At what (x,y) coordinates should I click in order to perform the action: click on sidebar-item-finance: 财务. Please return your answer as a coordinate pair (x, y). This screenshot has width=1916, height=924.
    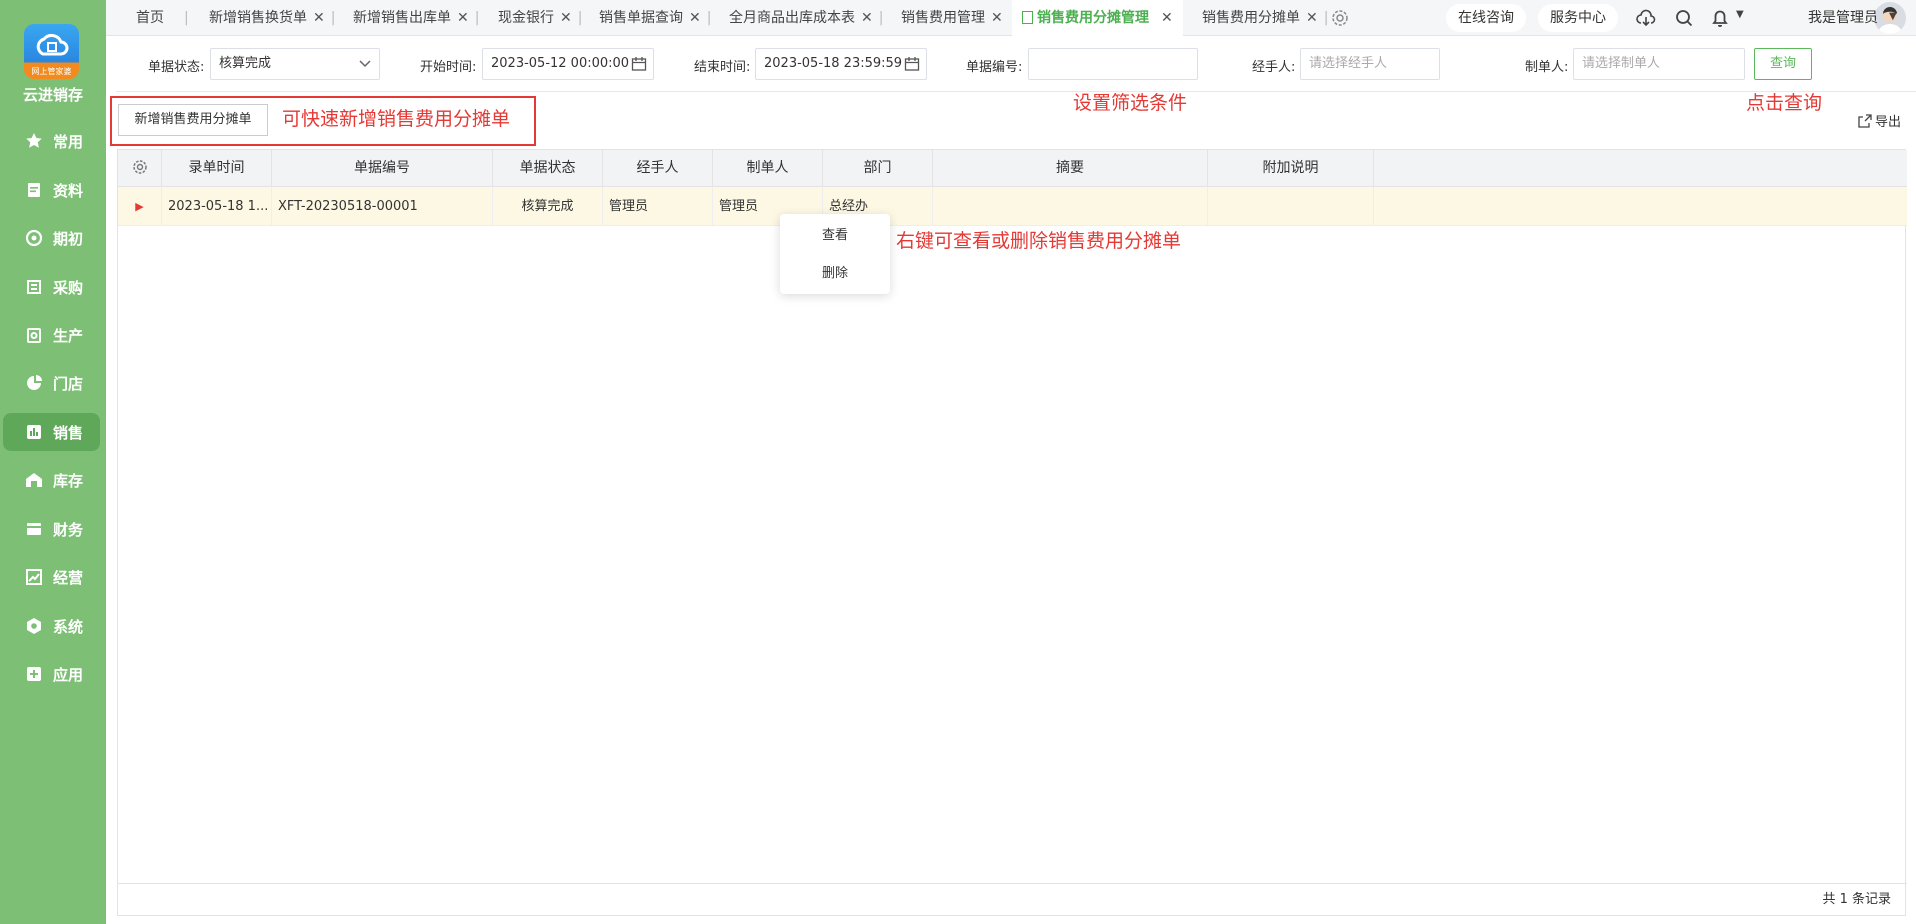
    Looking at the image, I should click on (51, 529).